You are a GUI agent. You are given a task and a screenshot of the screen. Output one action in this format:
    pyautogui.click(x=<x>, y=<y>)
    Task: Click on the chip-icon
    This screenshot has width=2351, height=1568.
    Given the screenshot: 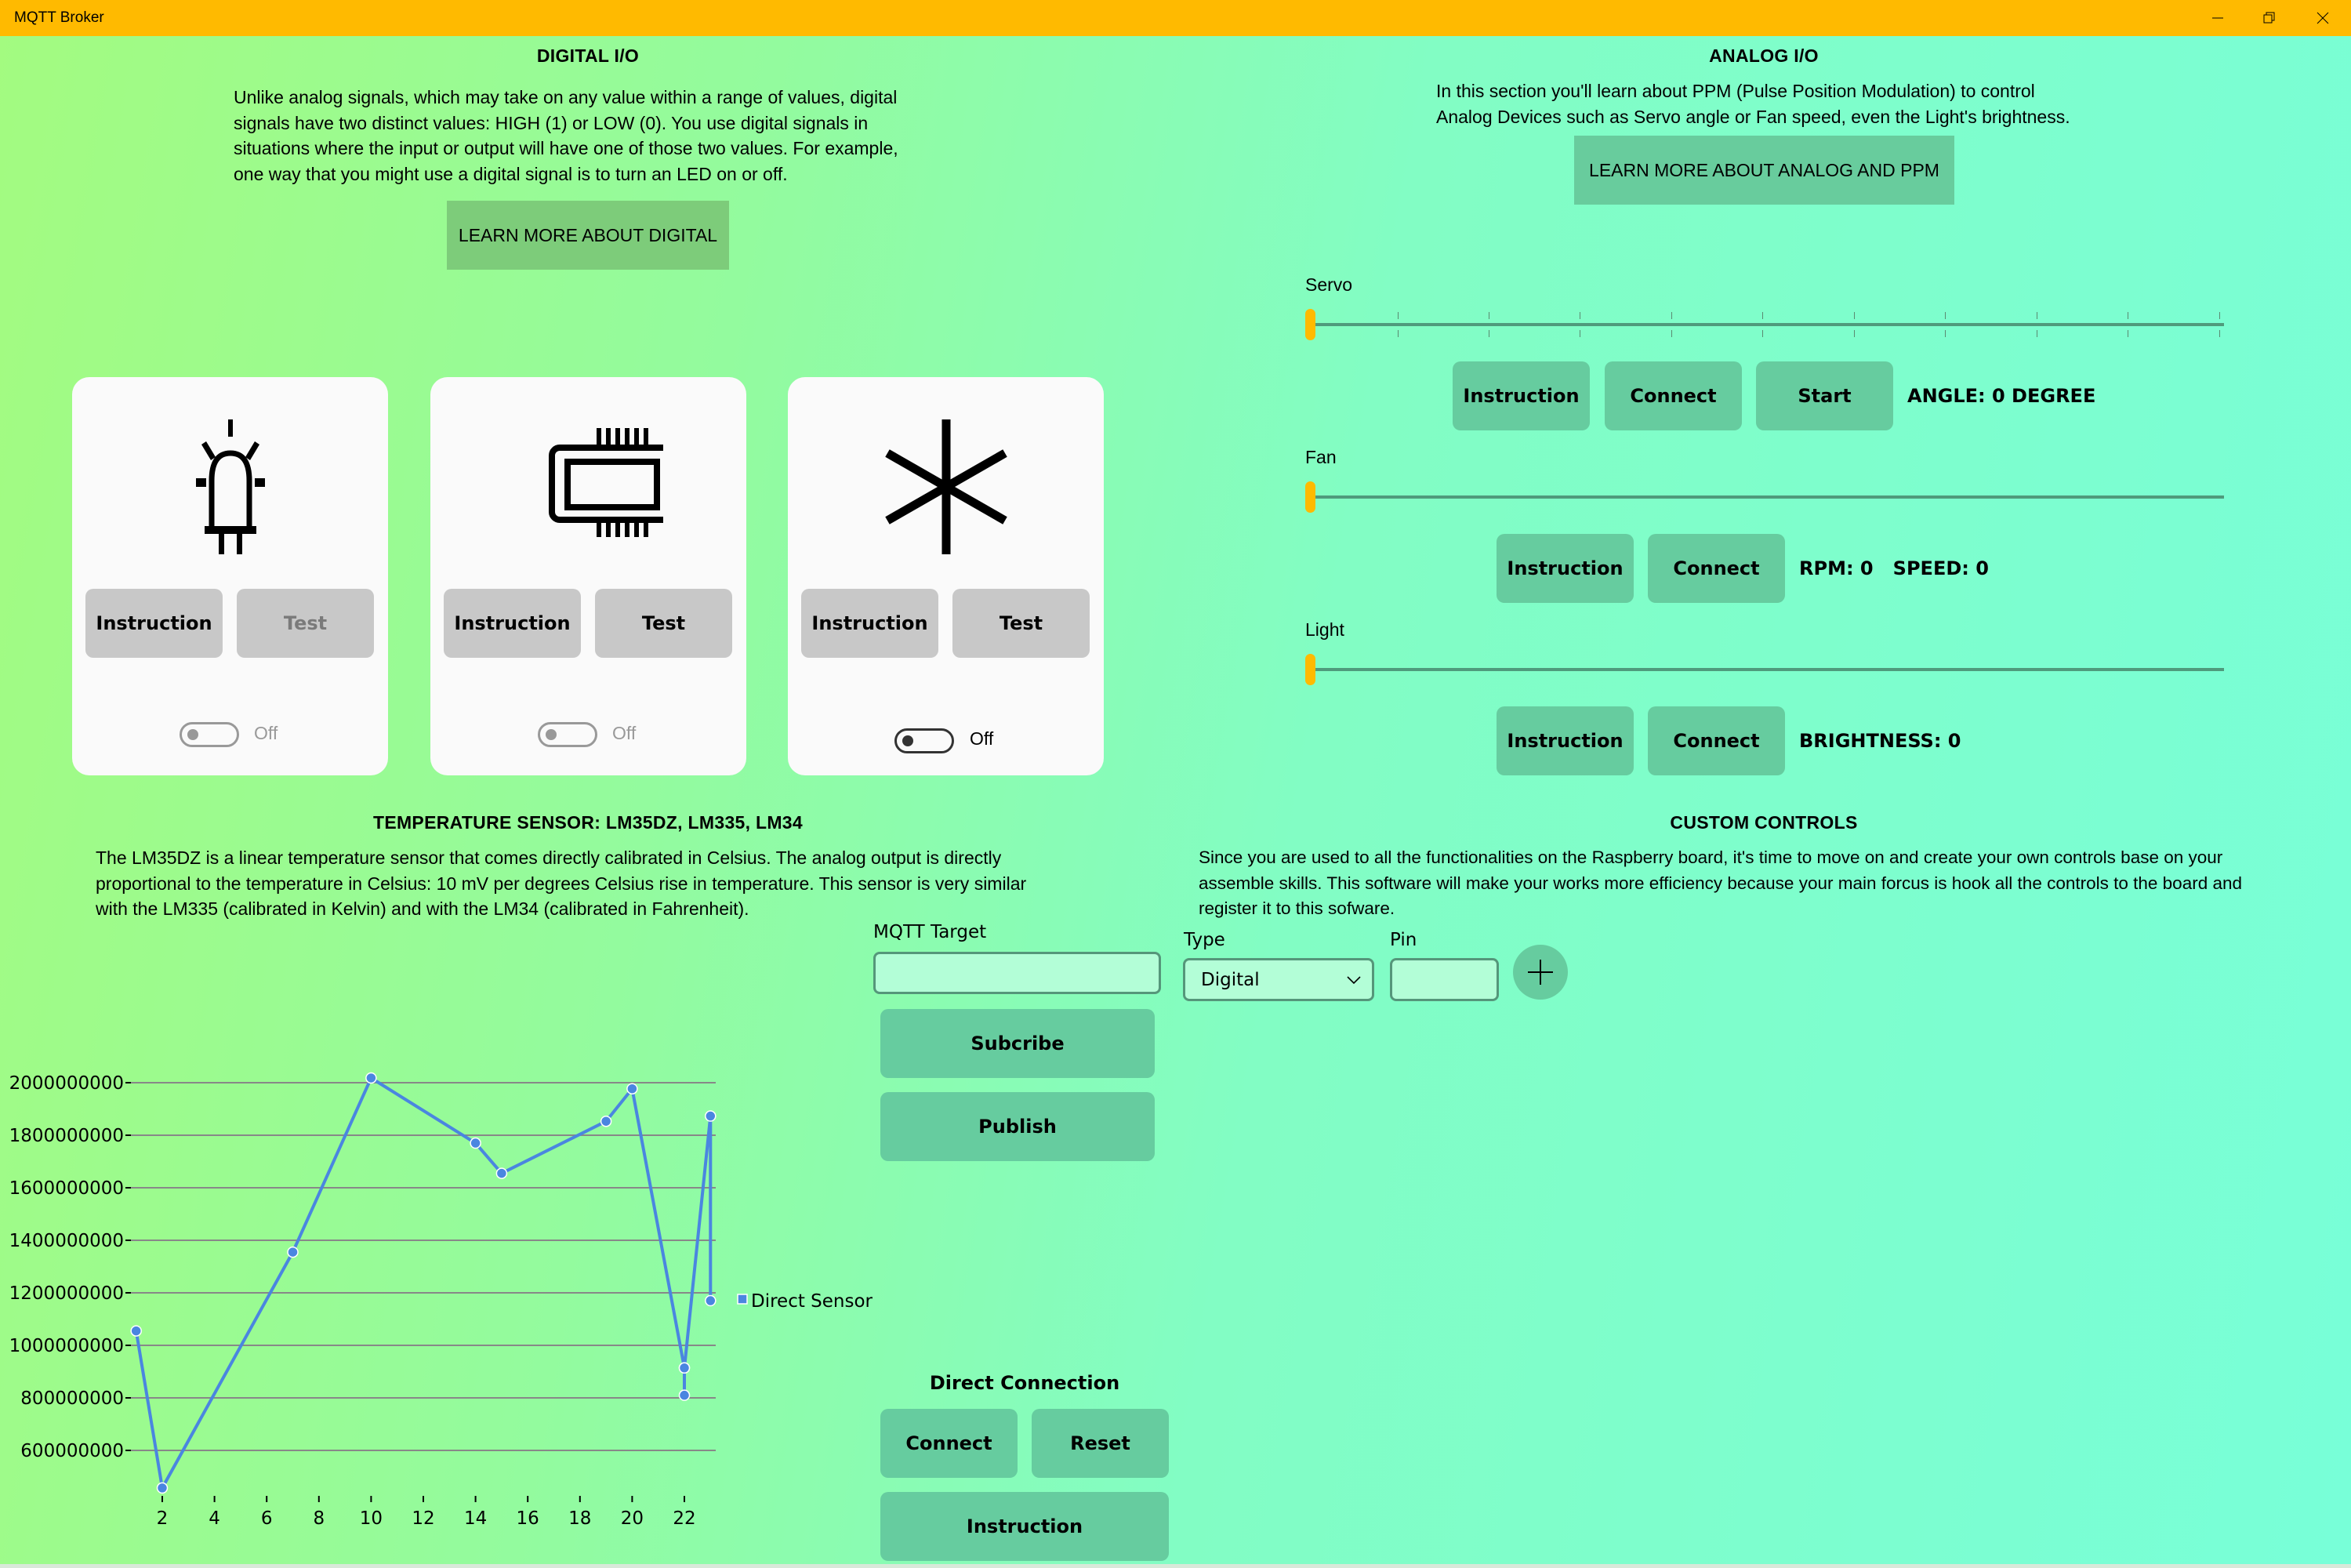 What is the action you would take?
    pyautogui.click(x=605, y=482)
    